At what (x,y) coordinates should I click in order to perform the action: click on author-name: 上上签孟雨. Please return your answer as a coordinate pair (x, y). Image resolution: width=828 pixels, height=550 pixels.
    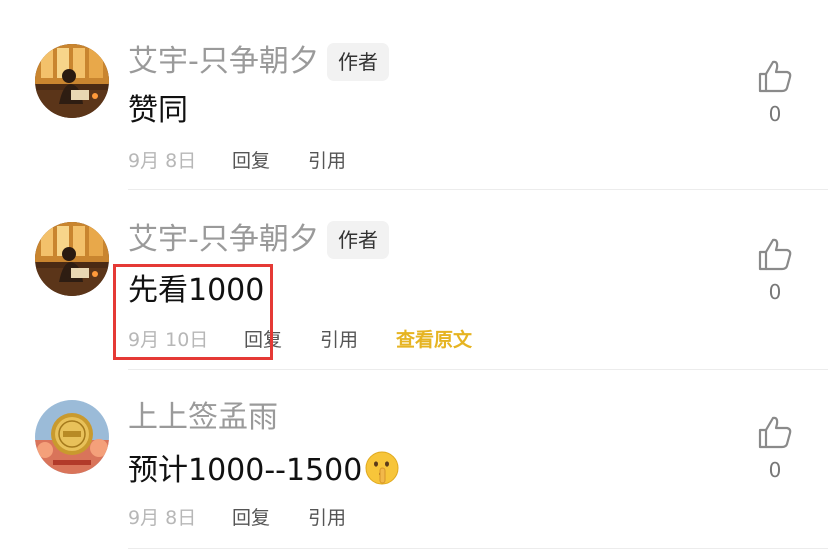
    Looking at the image, I should click on (203, 418).